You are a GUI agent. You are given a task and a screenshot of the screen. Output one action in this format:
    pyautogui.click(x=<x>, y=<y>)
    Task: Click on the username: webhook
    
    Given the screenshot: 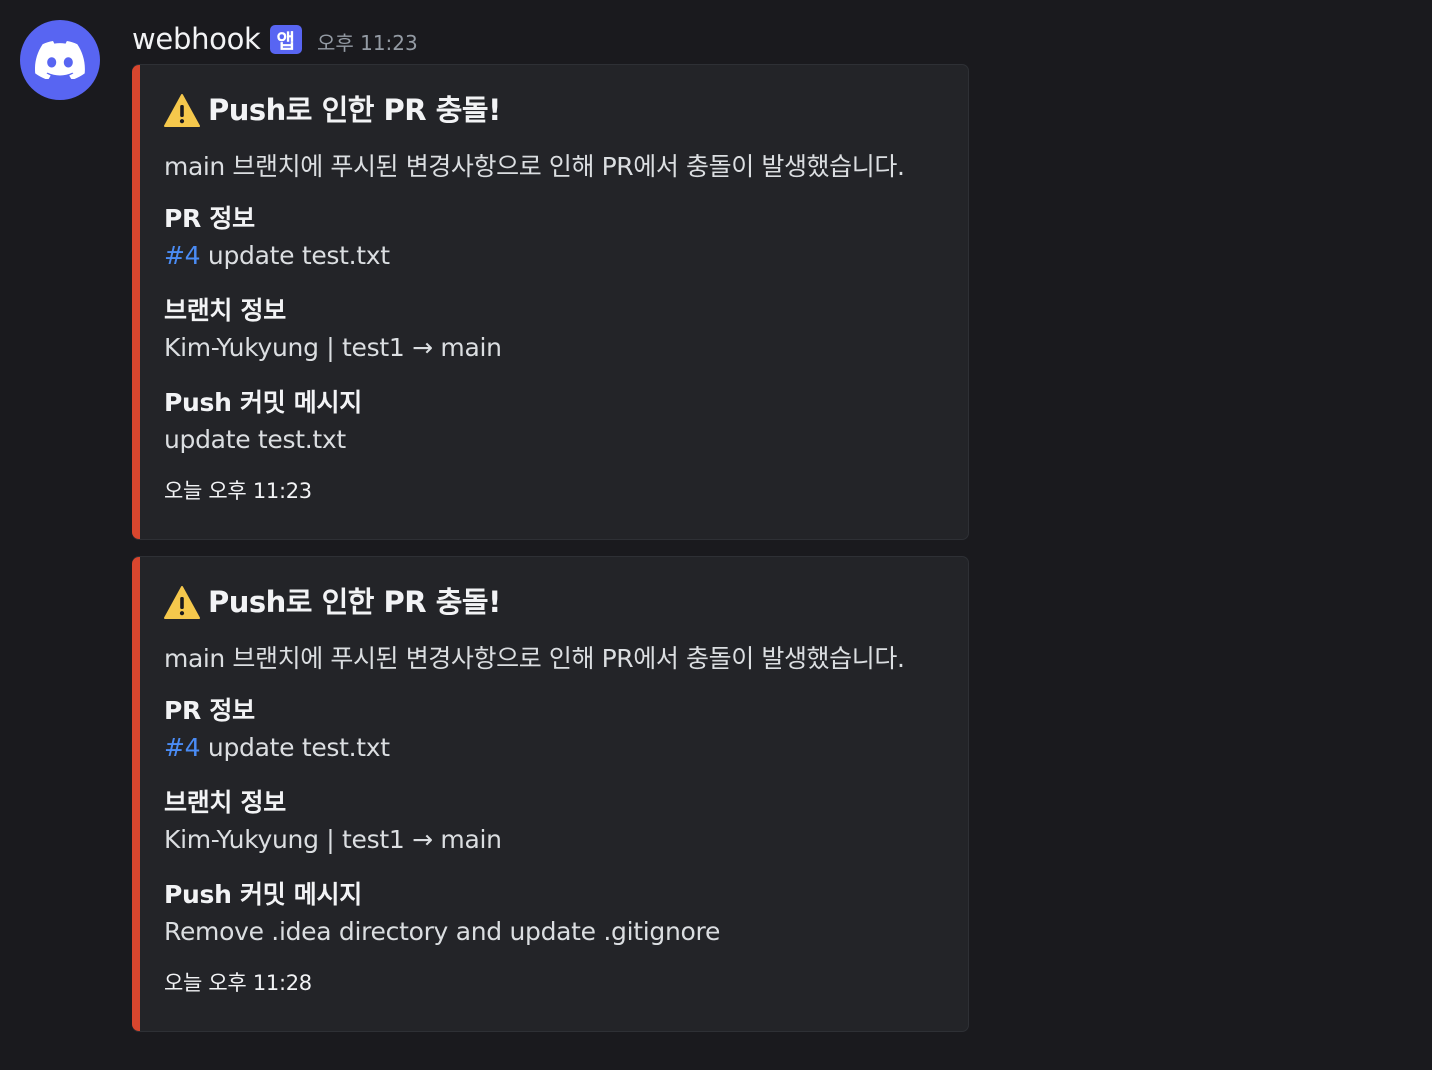 What is the action you would take?
    pyautogui.click(x=196, y=39)
    